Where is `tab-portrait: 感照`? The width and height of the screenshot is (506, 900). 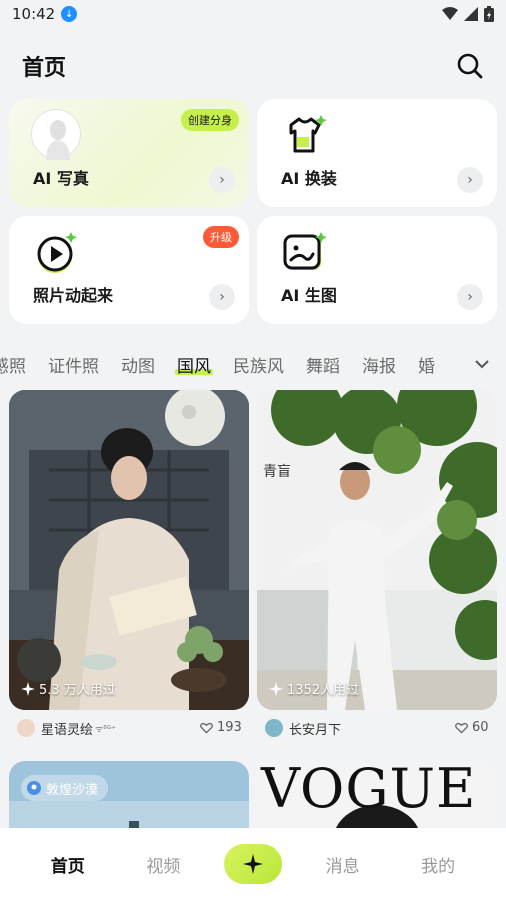
tab-portrait: 感照 is located at coordinates (13, 364).